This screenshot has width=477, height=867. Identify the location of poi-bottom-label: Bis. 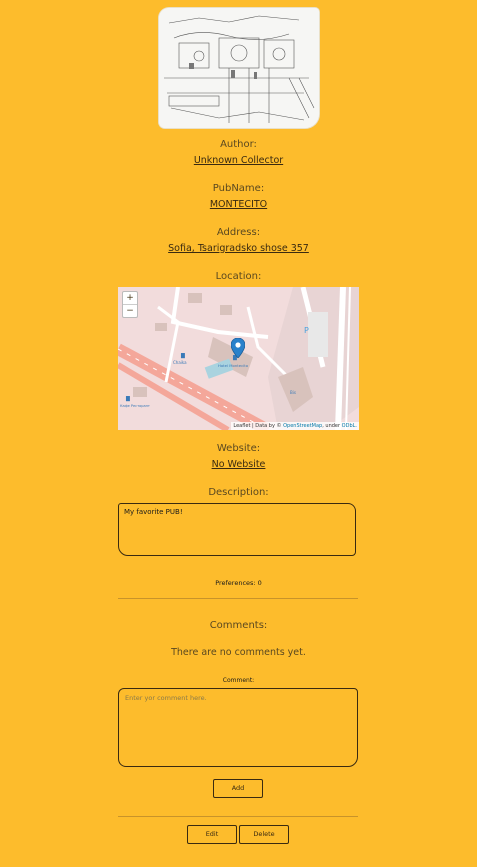
(293, 392).